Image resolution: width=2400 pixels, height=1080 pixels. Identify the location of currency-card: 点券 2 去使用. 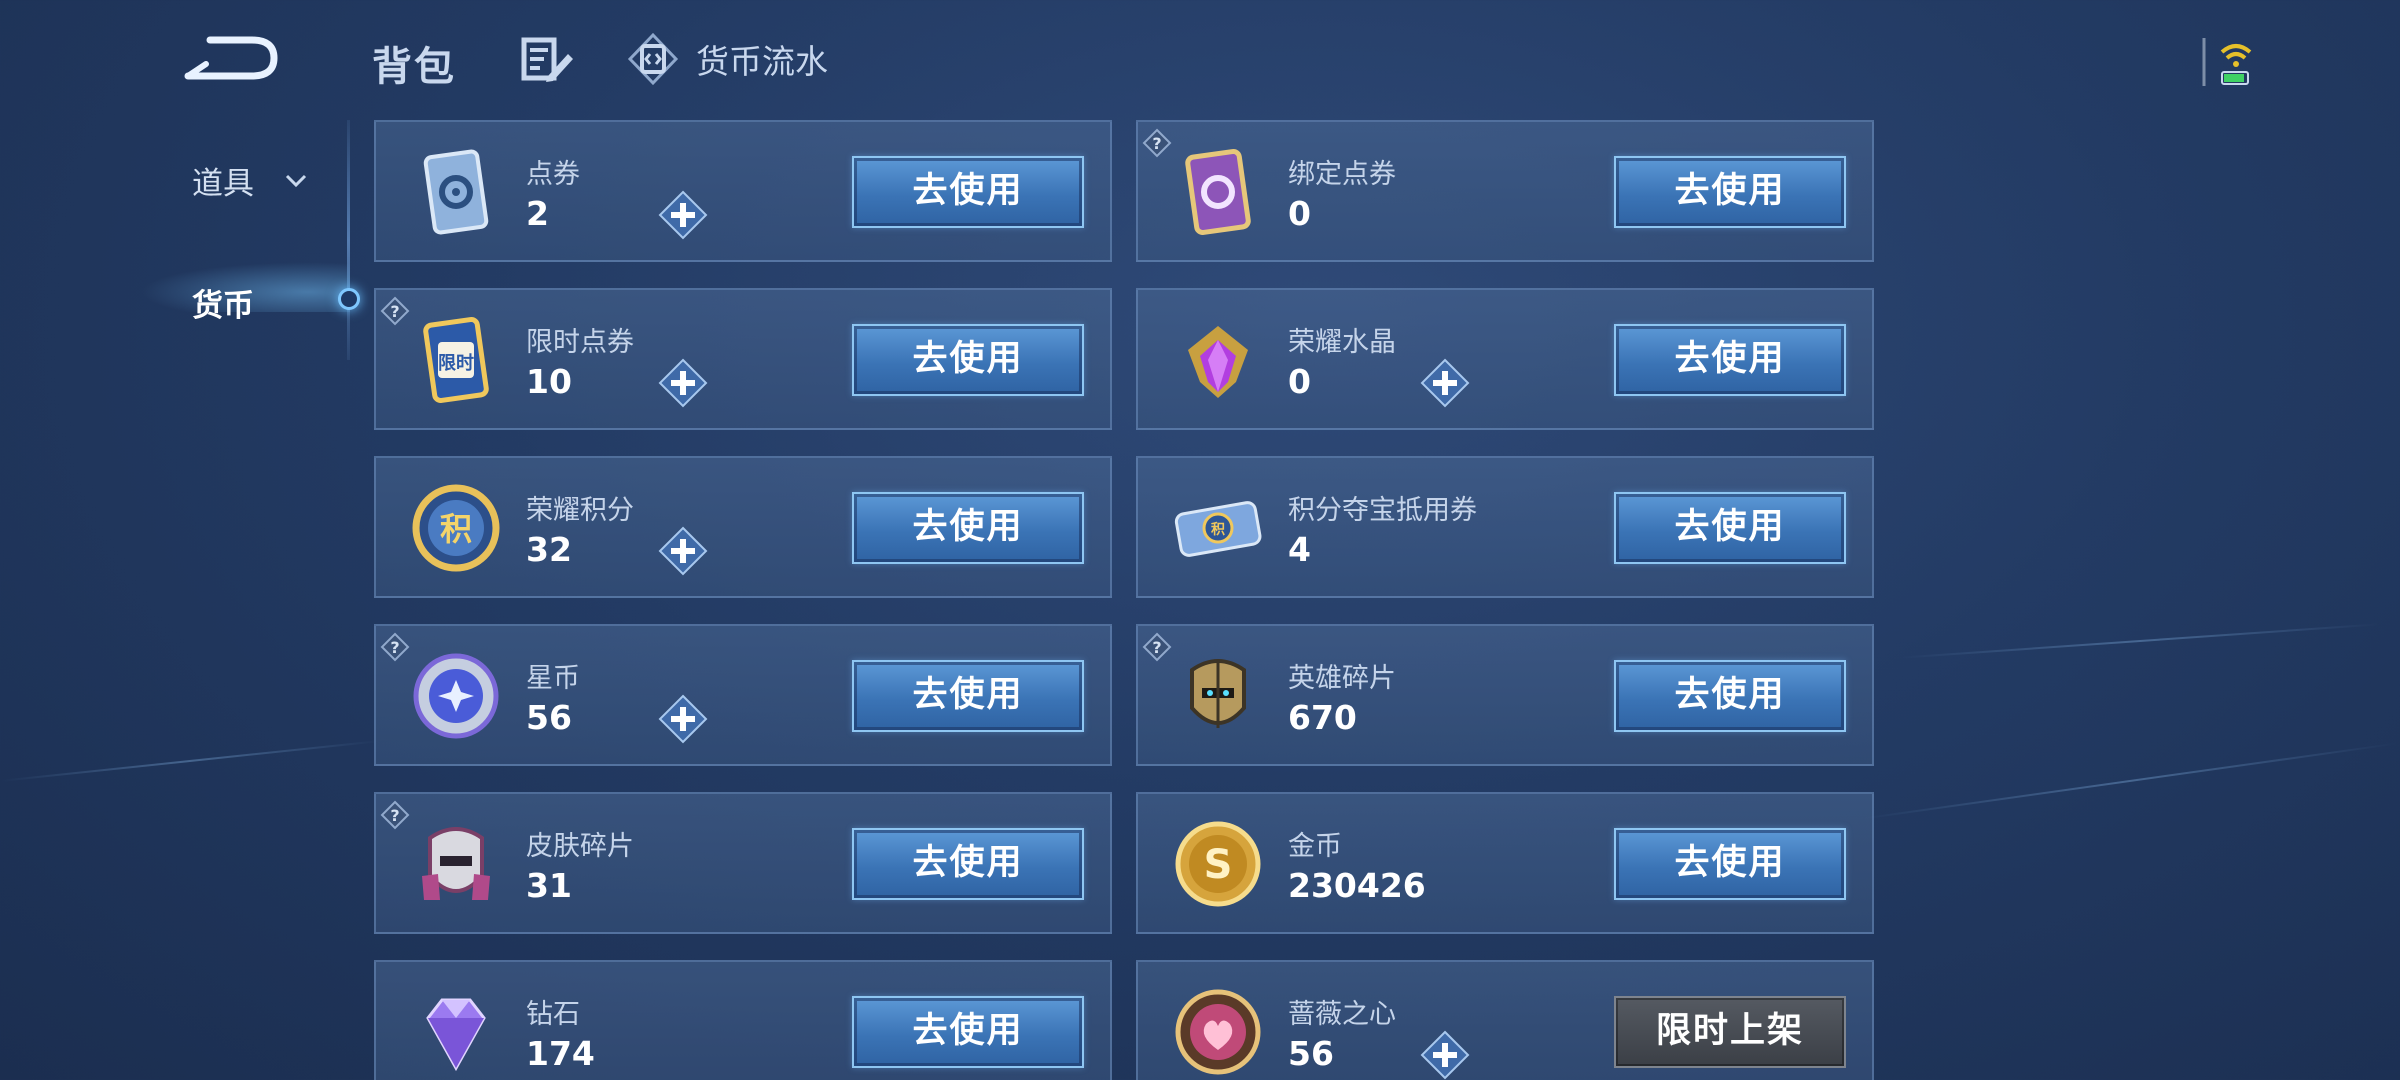
(743, 191).